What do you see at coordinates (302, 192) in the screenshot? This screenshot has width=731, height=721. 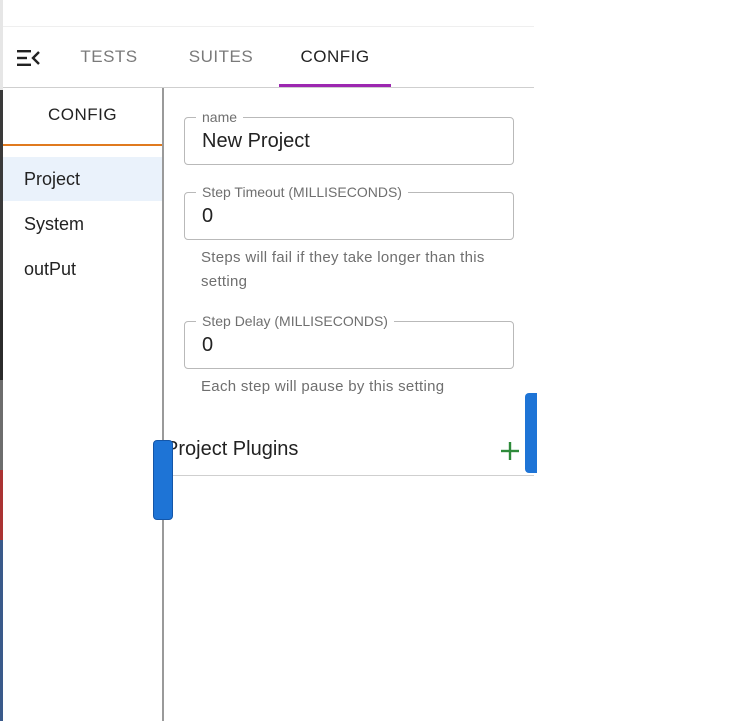 I see `step-timeout-label: Step Timeout (MILLISECONDS)` at bounding box center [302, 192].